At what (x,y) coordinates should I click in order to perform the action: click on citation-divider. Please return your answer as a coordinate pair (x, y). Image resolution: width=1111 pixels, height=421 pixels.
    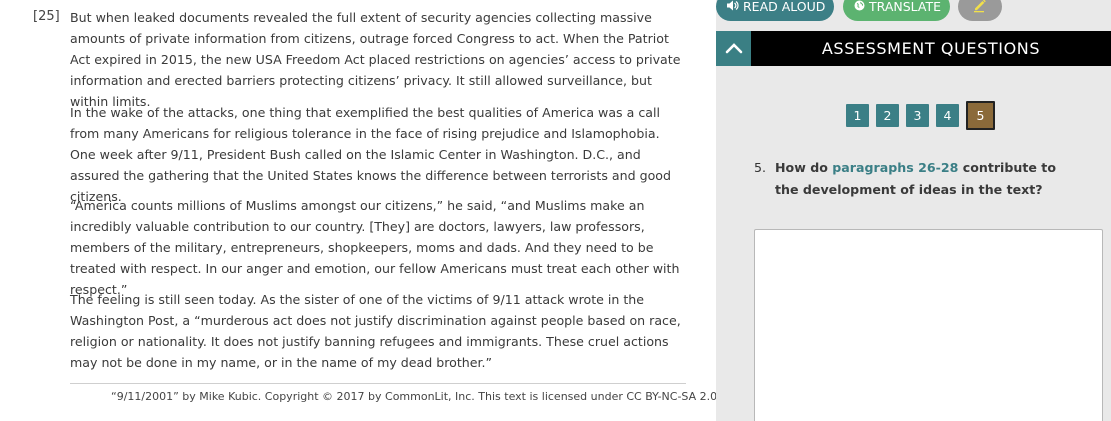
    Looking at the image, I should click on (378, 383).